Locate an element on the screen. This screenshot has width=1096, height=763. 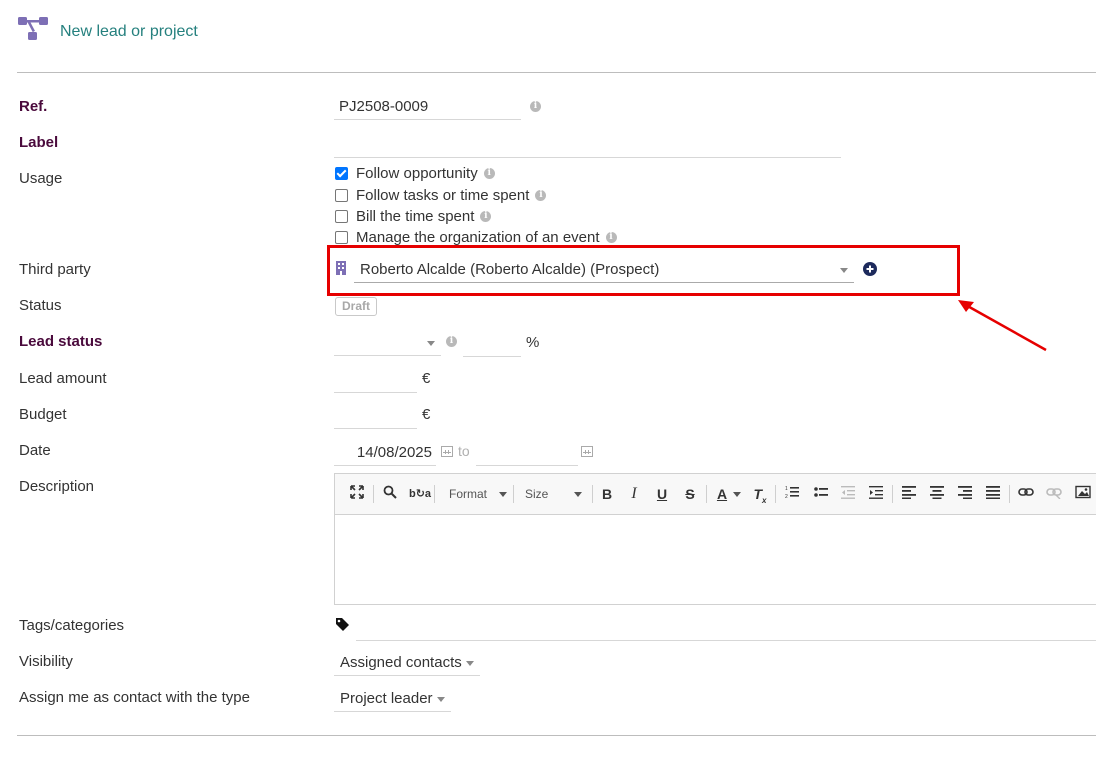
size-combo-label: Size is located at coordinates (537, 494).